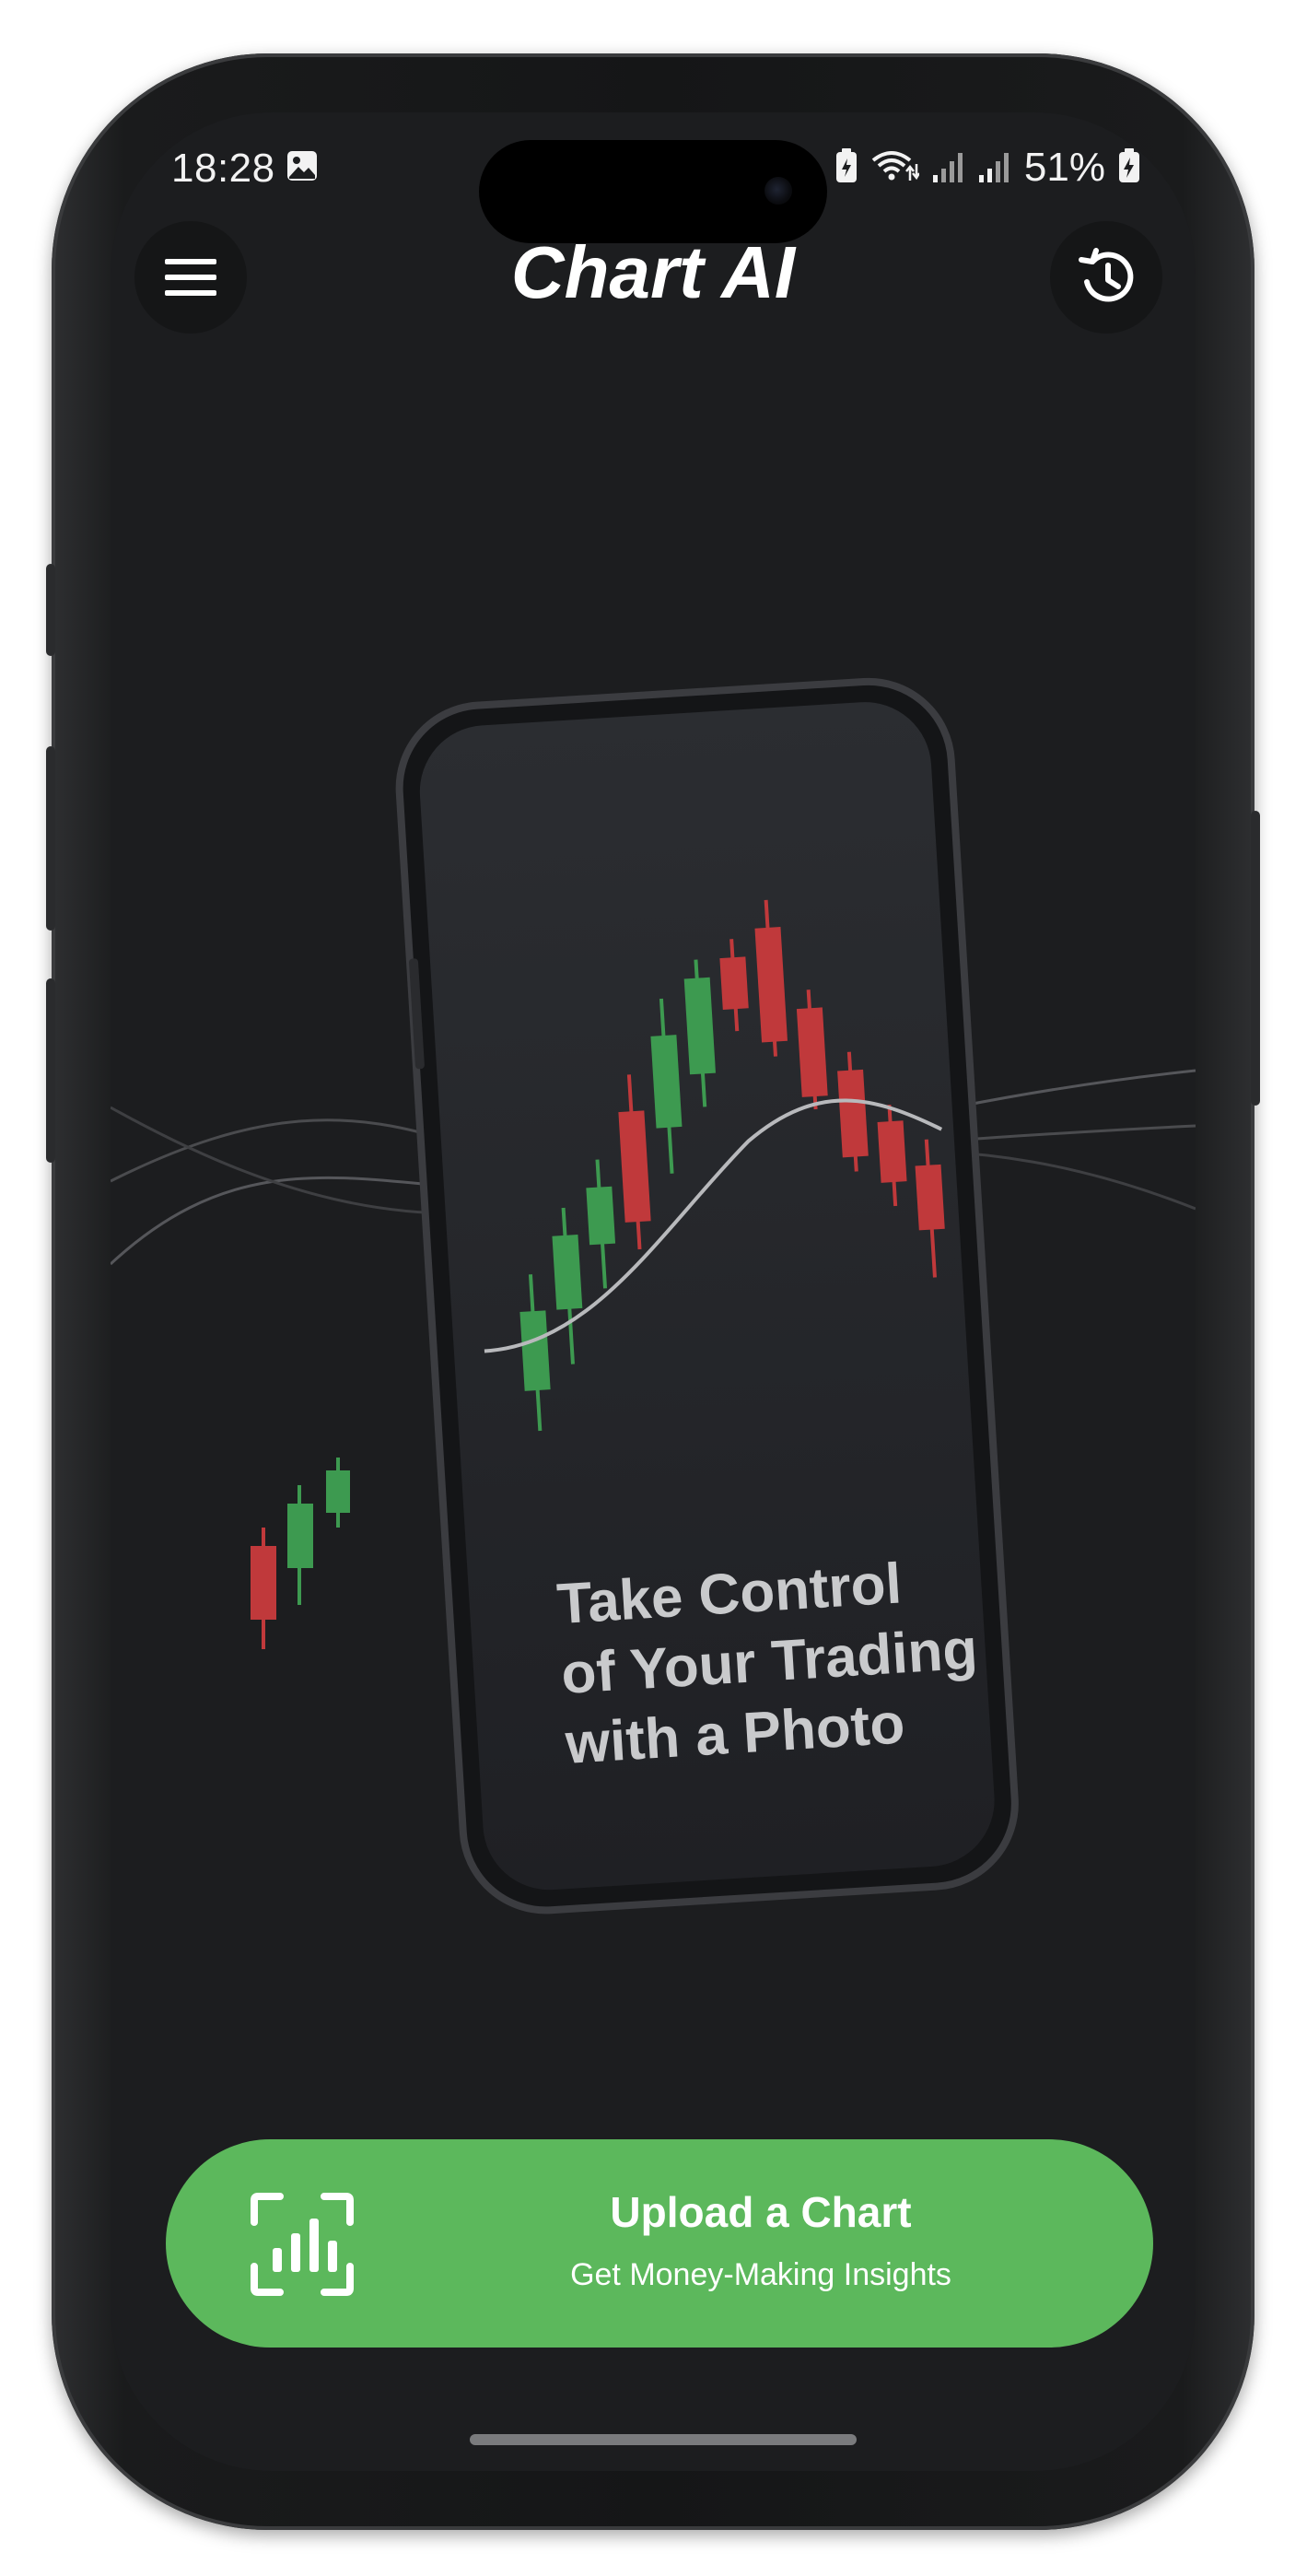 Image resolution: width=1307 pixels, height=2576 pixels. What do you see at coordinates (846, 168) in the screenshot?
I see `battery-saver-icon` at bounding box center [846, 168].